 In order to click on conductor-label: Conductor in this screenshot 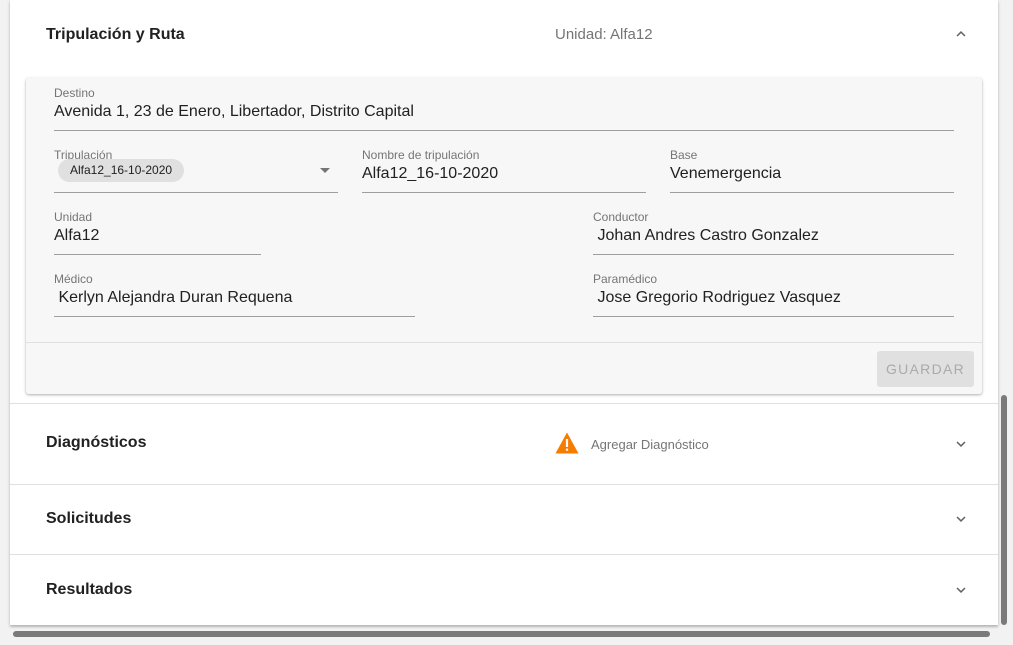, I will do `click(621, 217)`.